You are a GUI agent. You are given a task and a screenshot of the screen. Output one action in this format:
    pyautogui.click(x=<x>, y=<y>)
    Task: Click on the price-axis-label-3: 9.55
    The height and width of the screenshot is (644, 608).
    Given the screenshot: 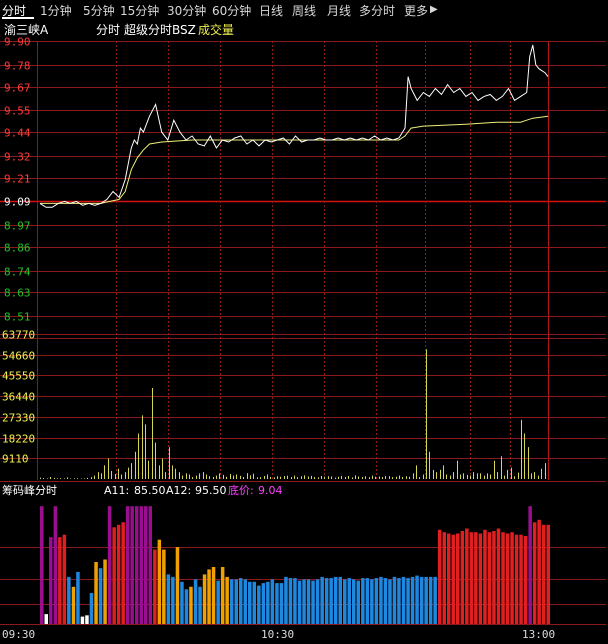 What is the action you would take?
    pyautogui.click(x=17, y=111)
    